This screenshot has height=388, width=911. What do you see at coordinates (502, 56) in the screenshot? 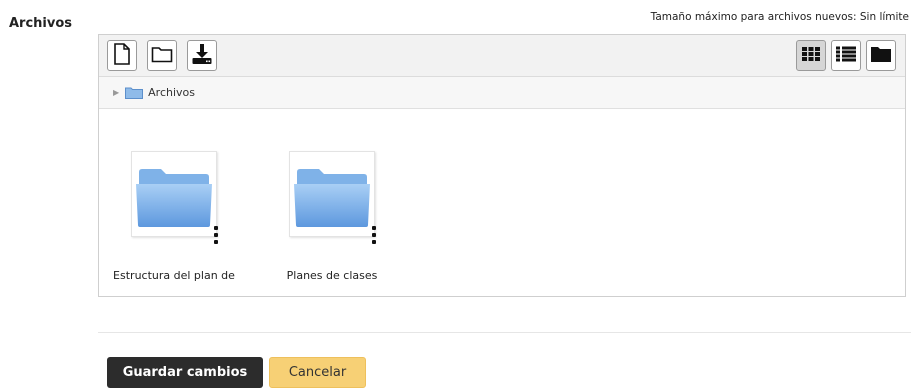
I see `filemanager-toolbar` at bounding box center [502, 56].